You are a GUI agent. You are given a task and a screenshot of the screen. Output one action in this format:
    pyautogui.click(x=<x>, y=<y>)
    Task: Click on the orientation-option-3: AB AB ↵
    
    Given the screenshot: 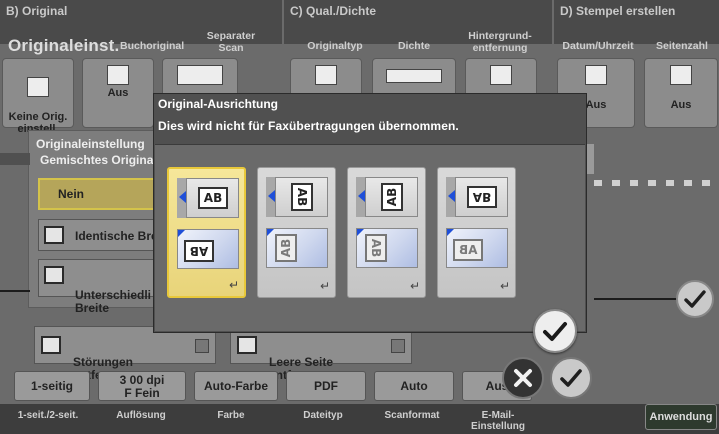 What is the action you would take?
    pyautogui.click(x=386, y=232)
    